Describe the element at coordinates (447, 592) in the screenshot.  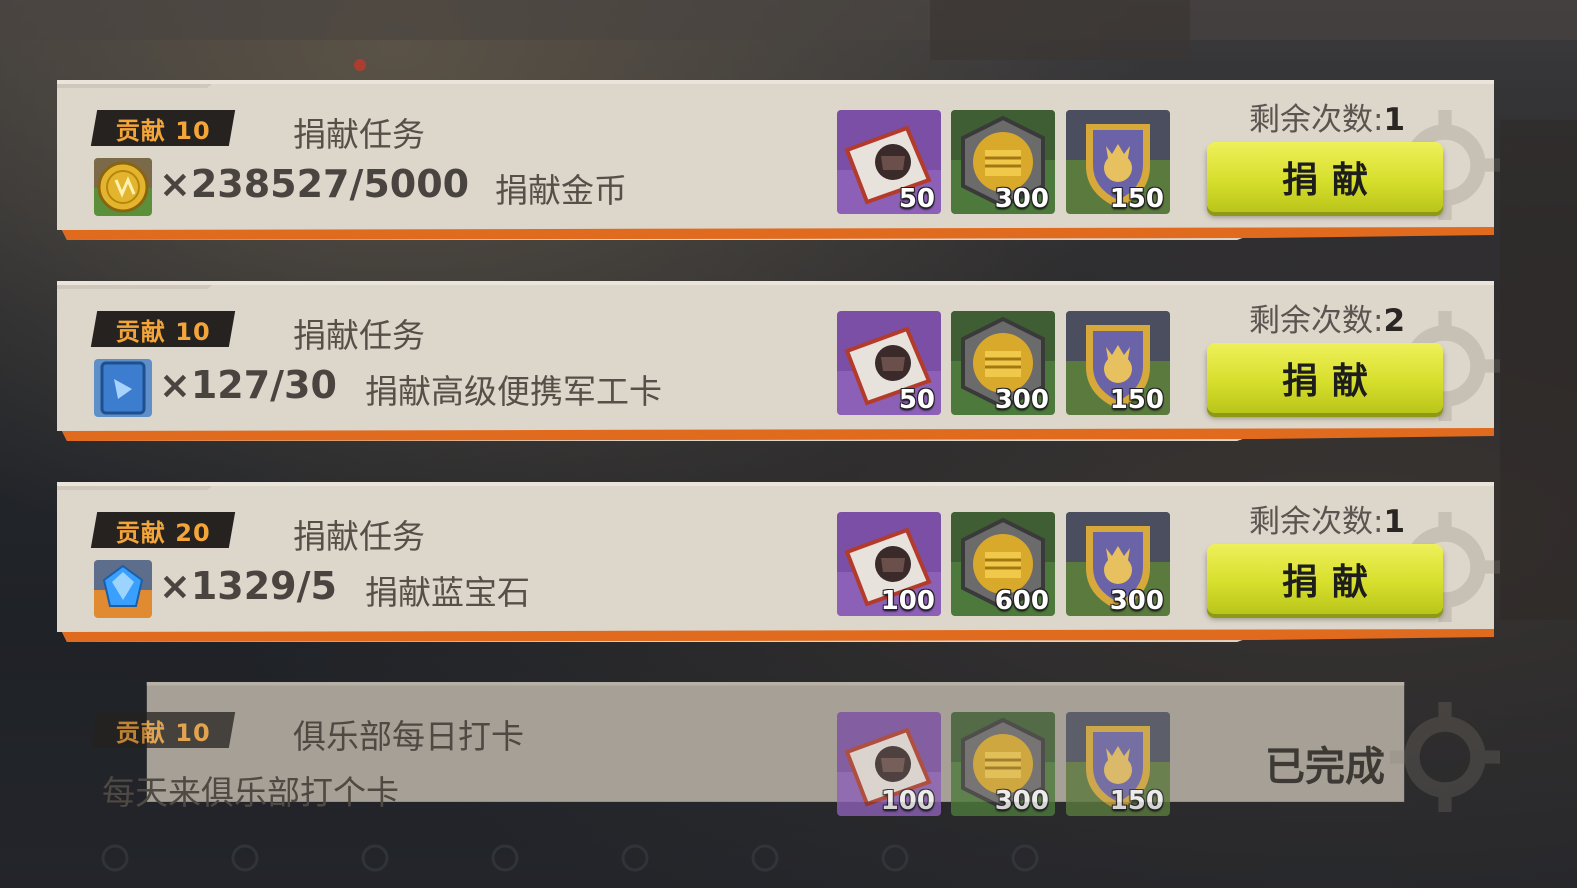
I see `task-description: 捐献蓝宝石` at that location.